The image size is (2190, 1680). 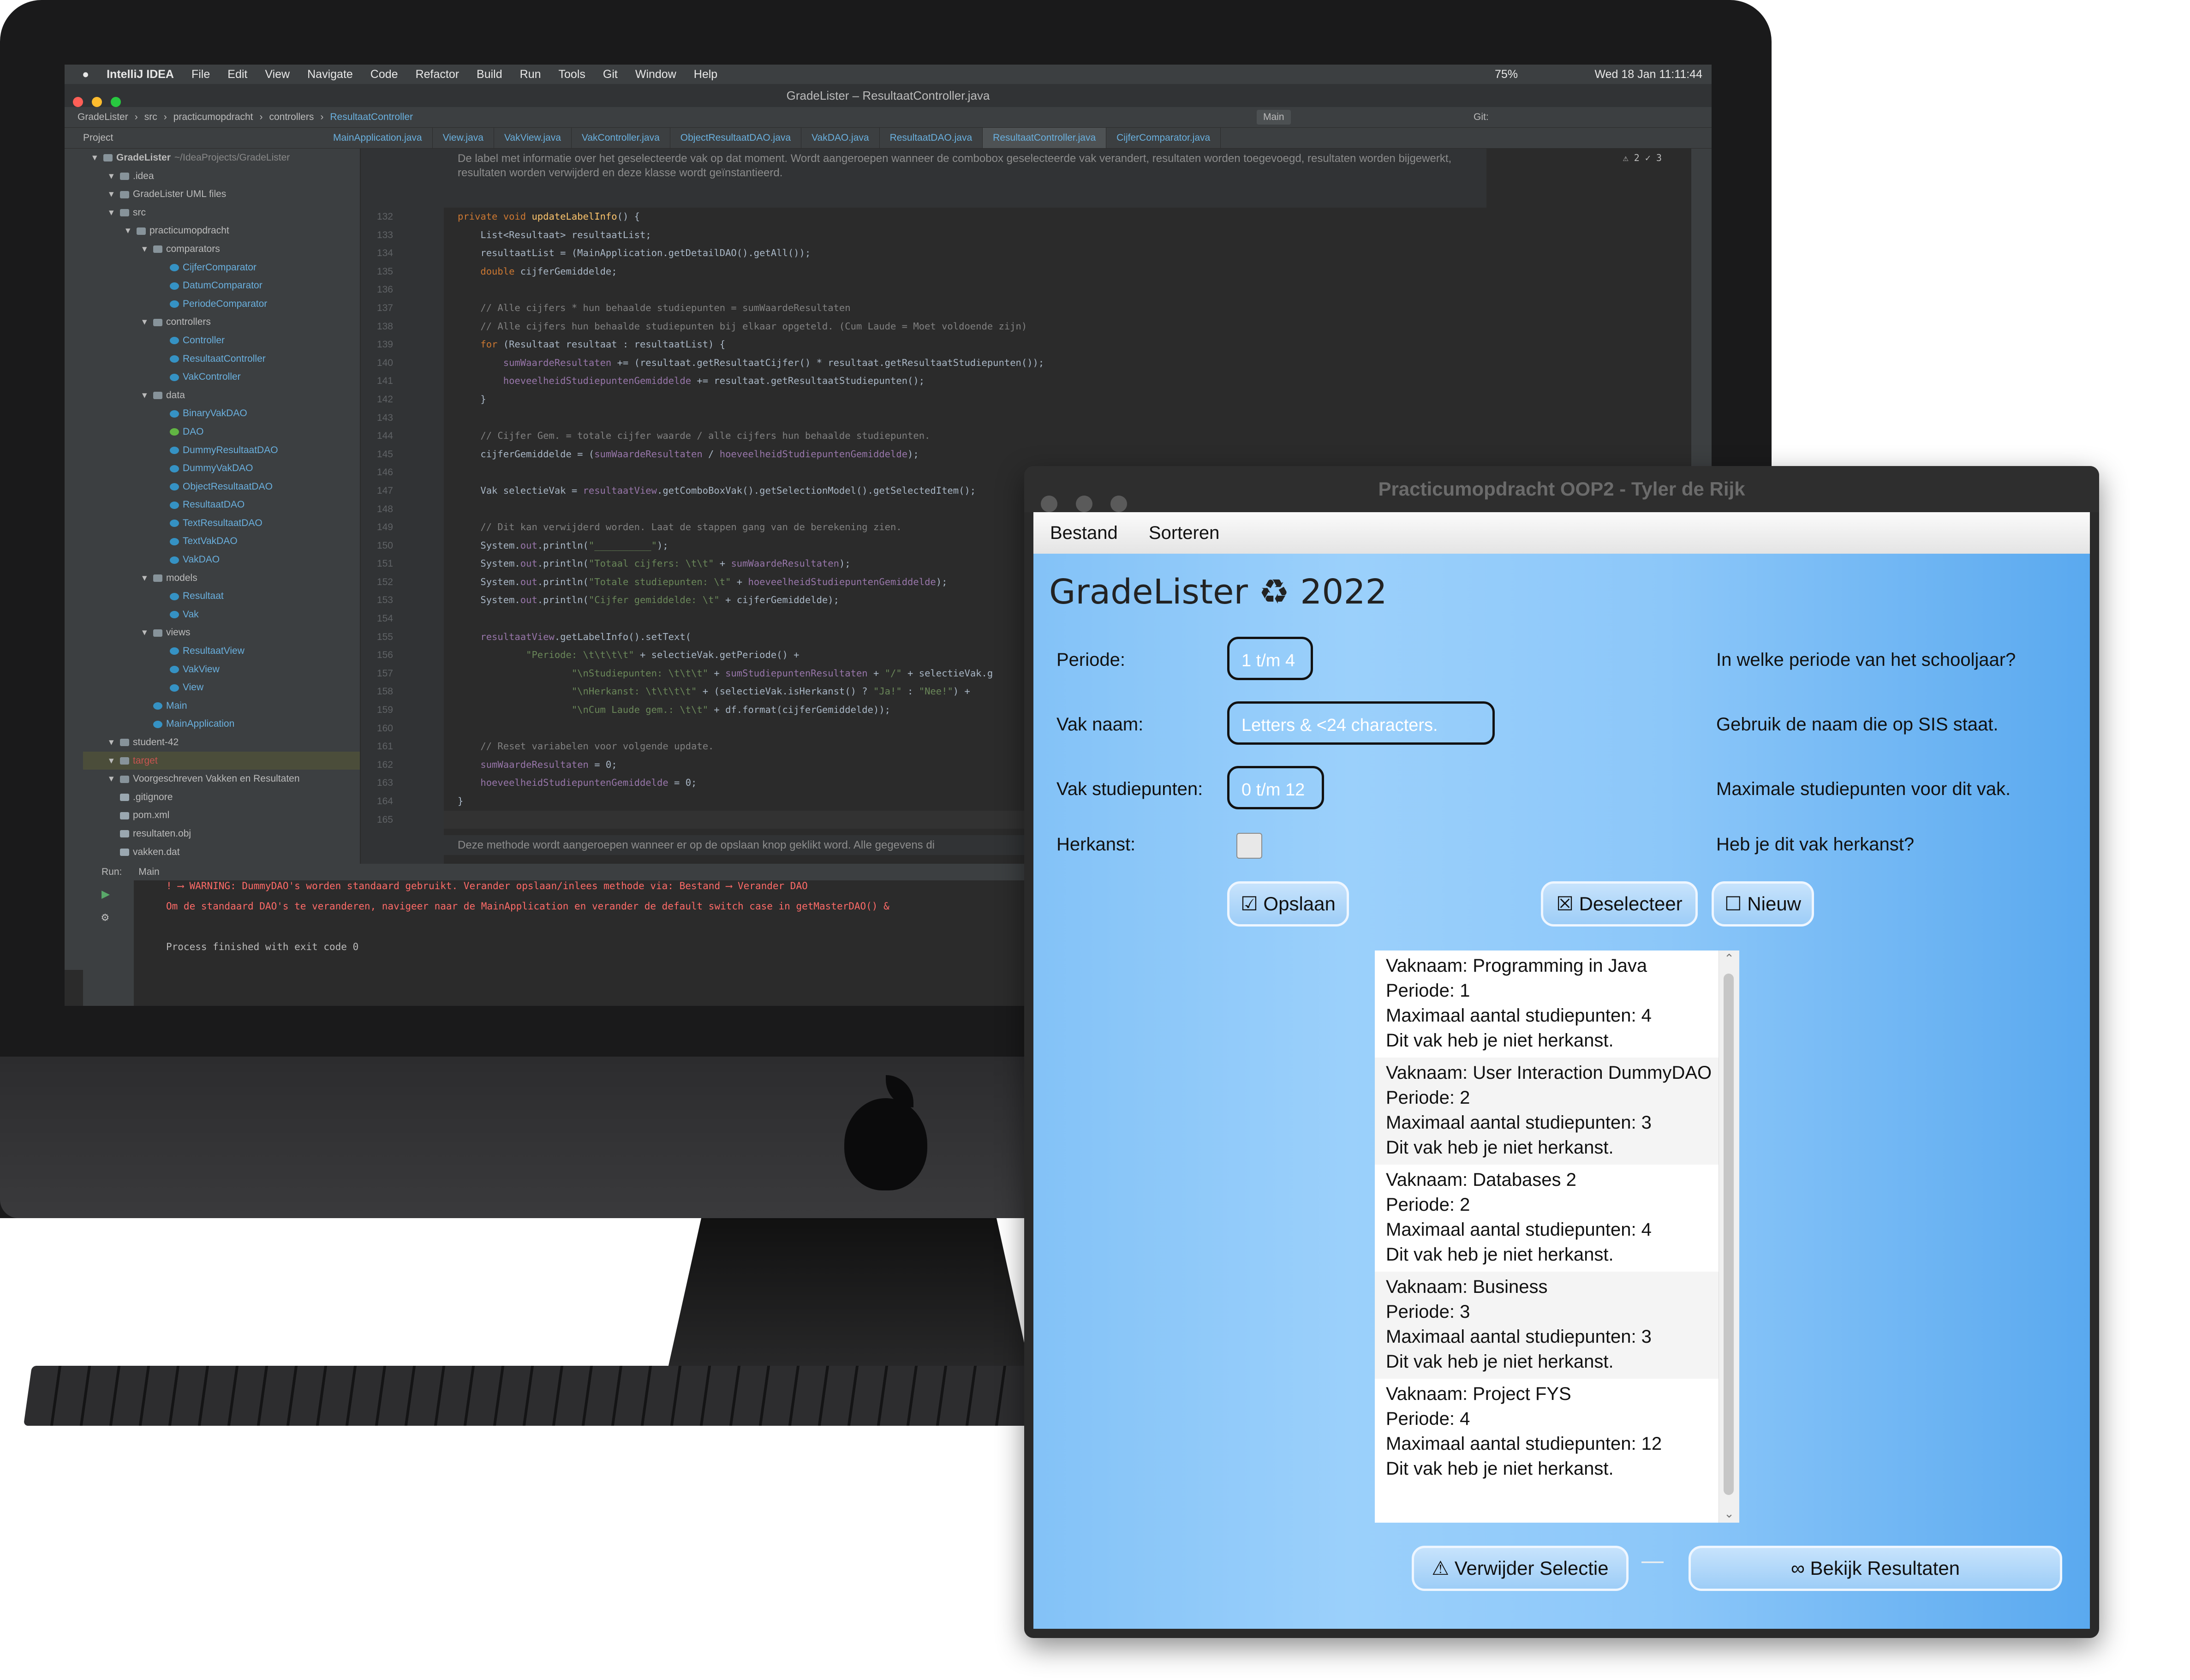 I want to click on periode-input: 1 t/m 4, so click(x=1270, y=658).